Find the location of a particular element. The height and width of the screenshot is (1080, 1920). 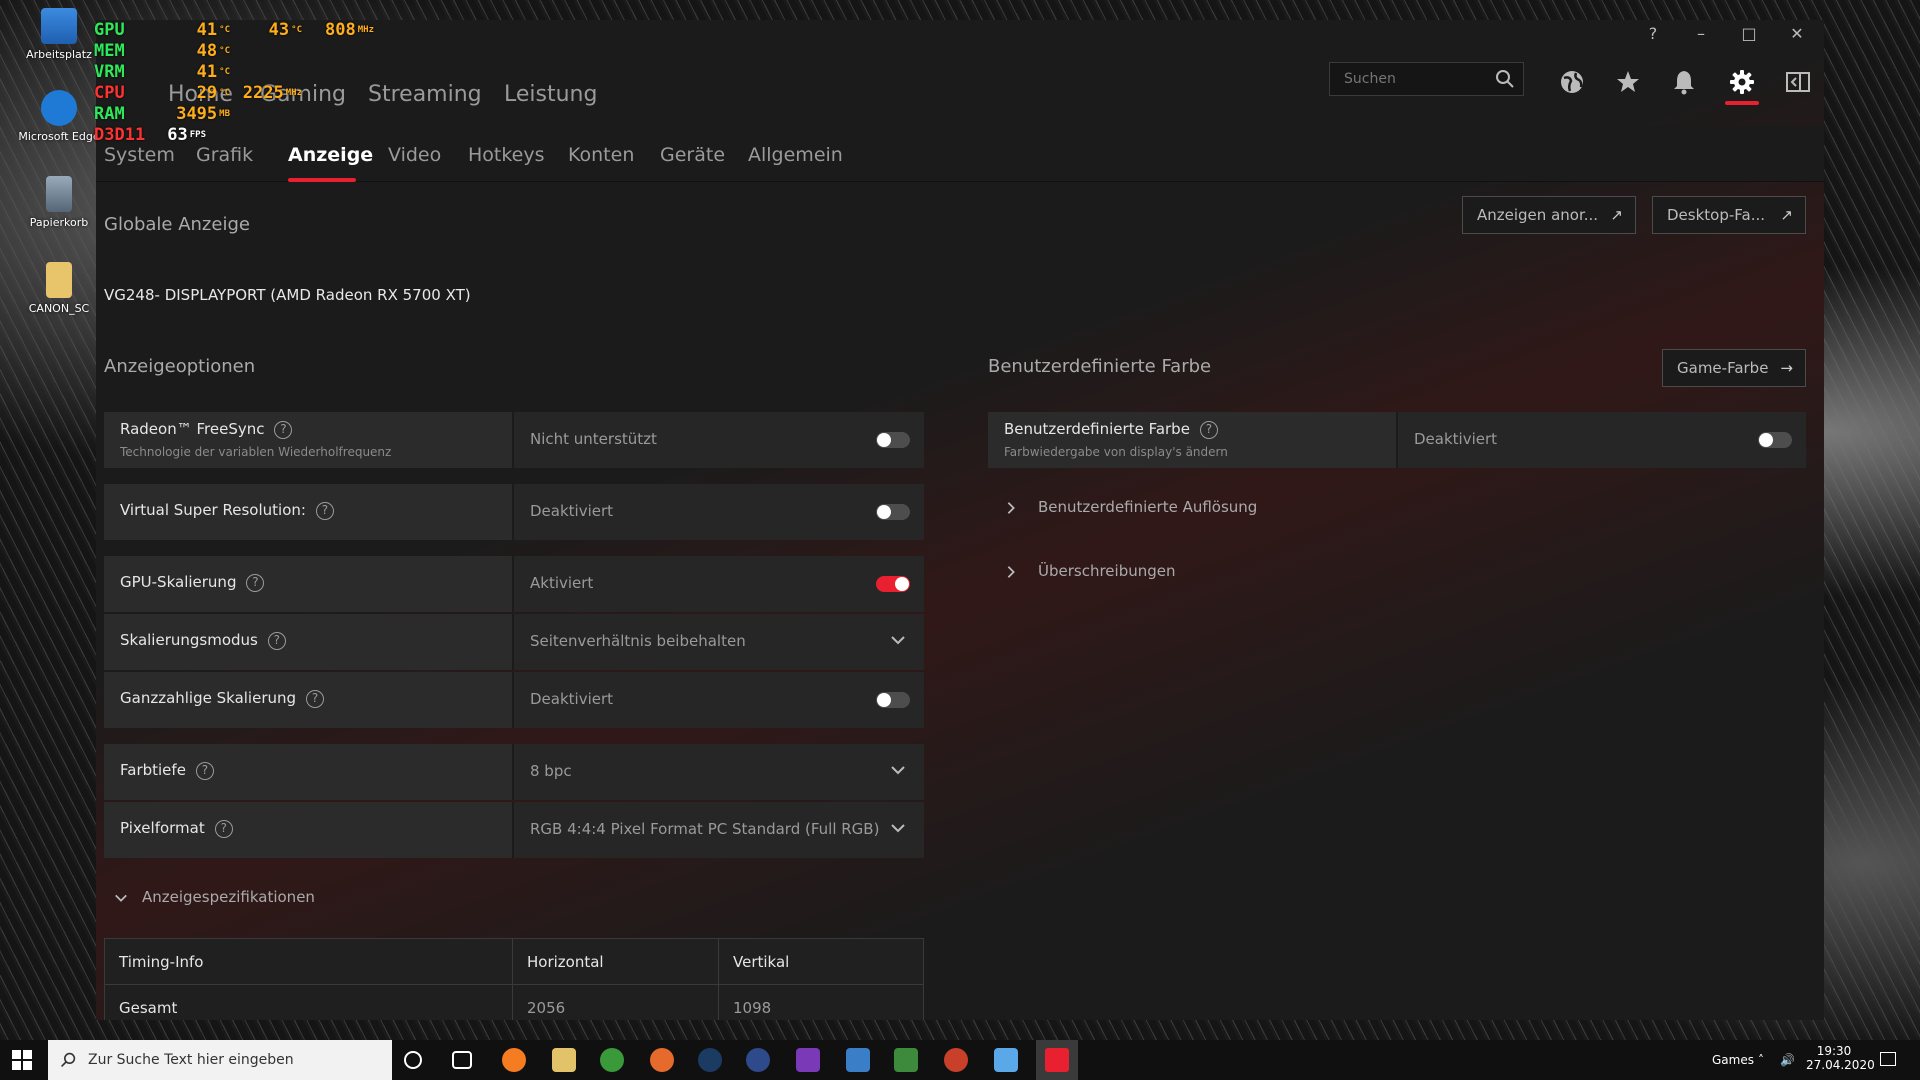

overrides-expander: Überschreibungen is located at coordinates (1089, 571).